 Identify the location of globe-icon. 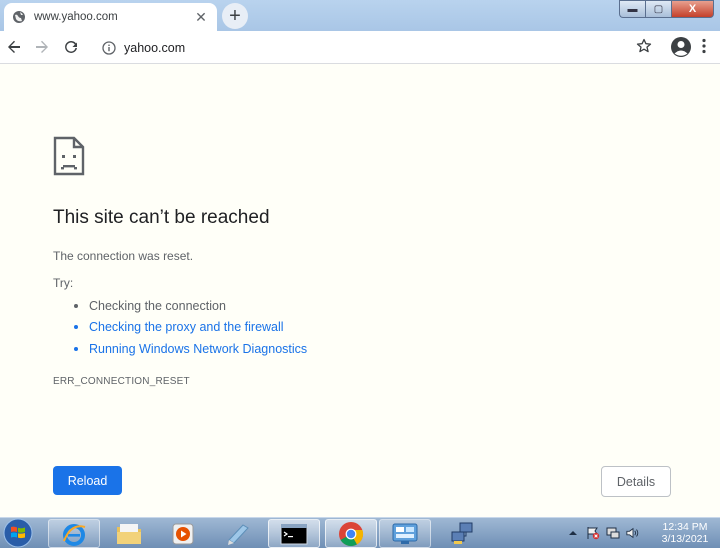
(19, 17).